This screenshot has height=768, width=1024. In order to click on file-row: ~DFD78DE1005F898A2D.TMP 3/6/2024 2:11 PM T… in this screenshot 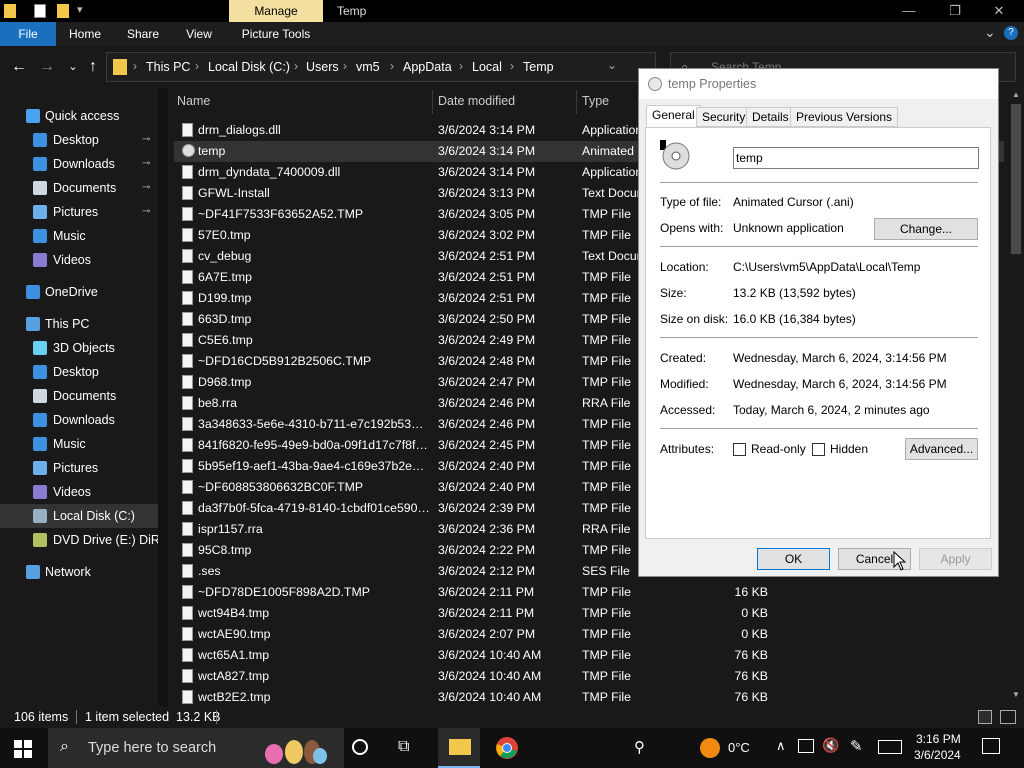, I will do `click(589, 592)`.